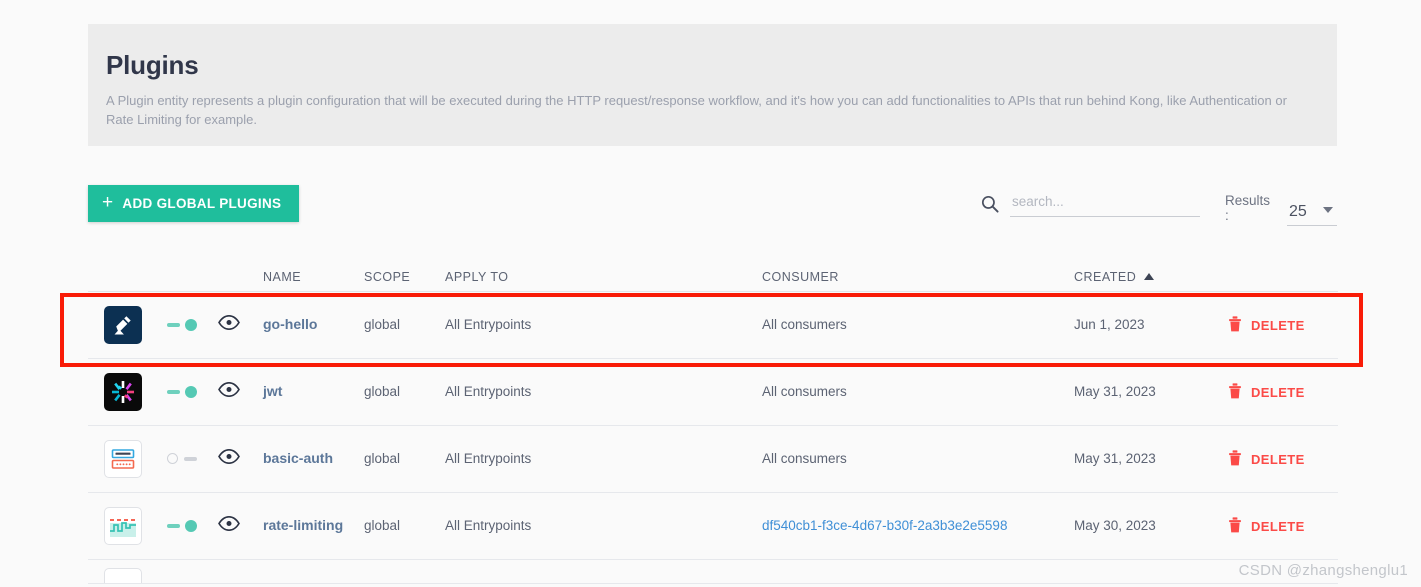 This screenshot has width=1421, height=587. I want to click on plugin-name-cell: jwt, so click(307, 392).